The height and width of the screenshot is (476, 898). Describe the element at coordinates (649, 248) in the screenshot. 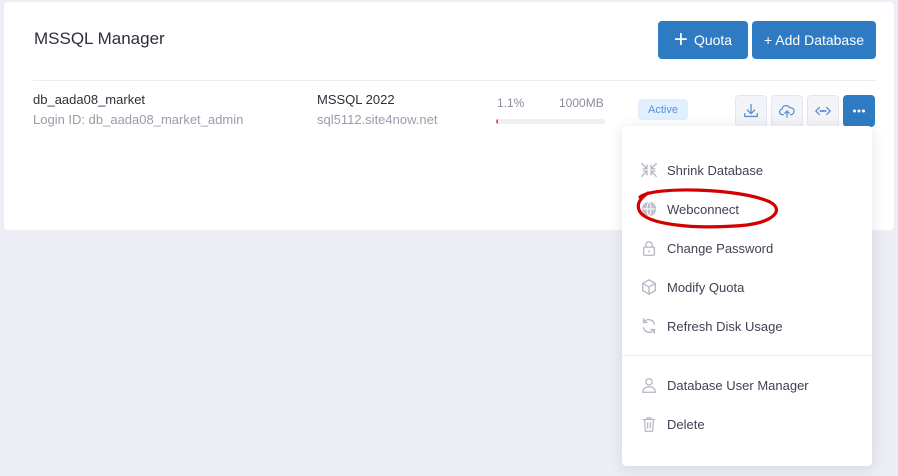

I see `lock-icon` at that location.